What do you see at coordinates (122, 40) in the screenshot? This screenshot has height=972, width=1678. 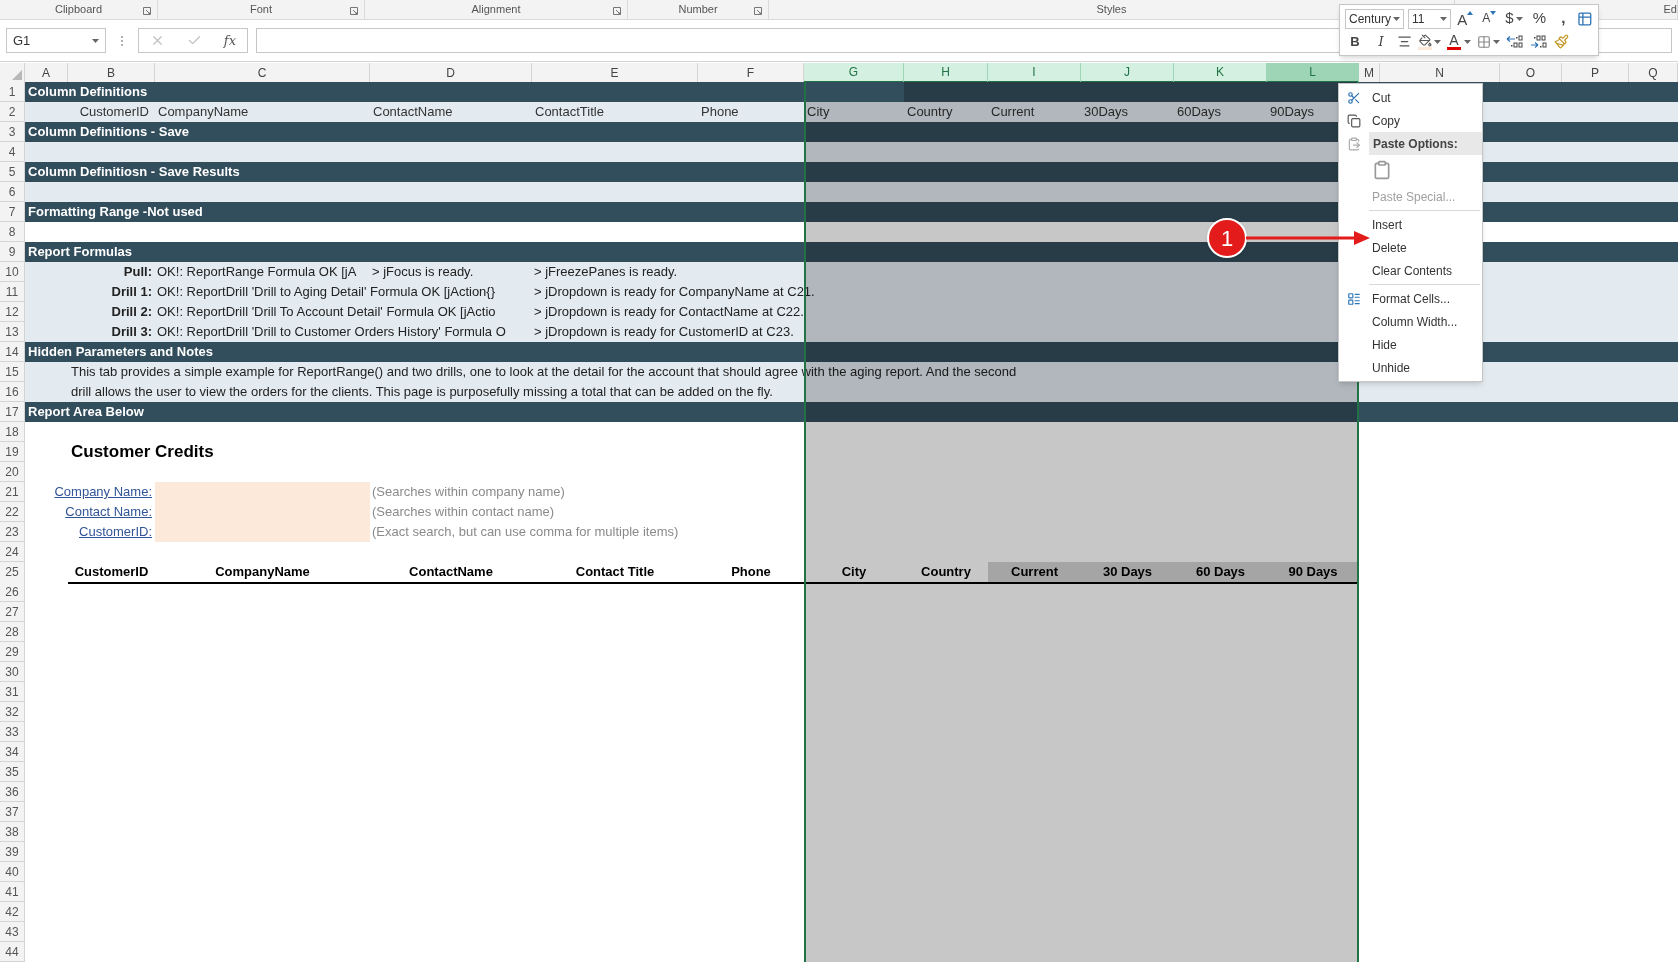 I see `drag-handle-icon` at bounding box center [122, 40].